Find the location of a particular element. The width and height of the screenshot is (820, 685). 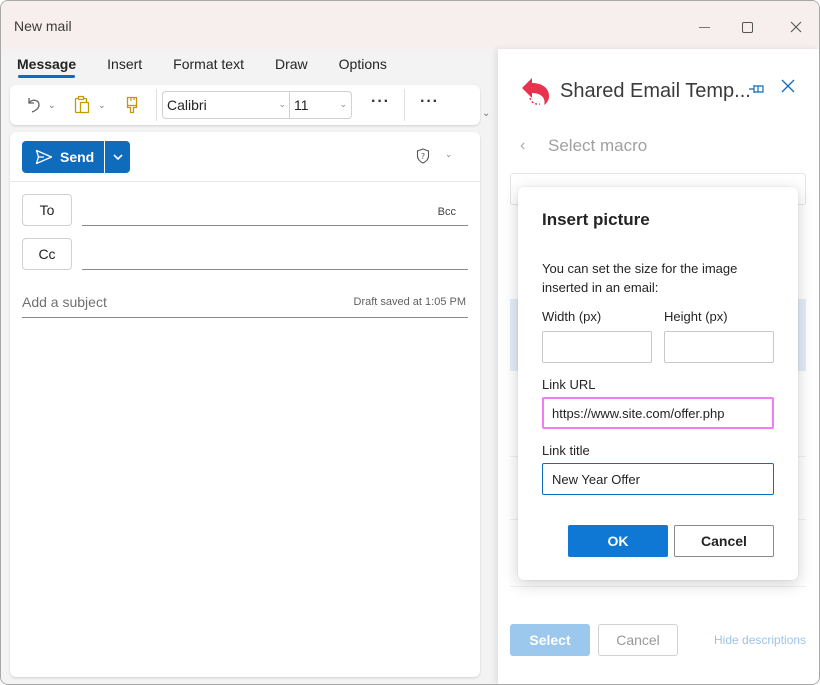

close-window-button is located at coordinates (796, 27).